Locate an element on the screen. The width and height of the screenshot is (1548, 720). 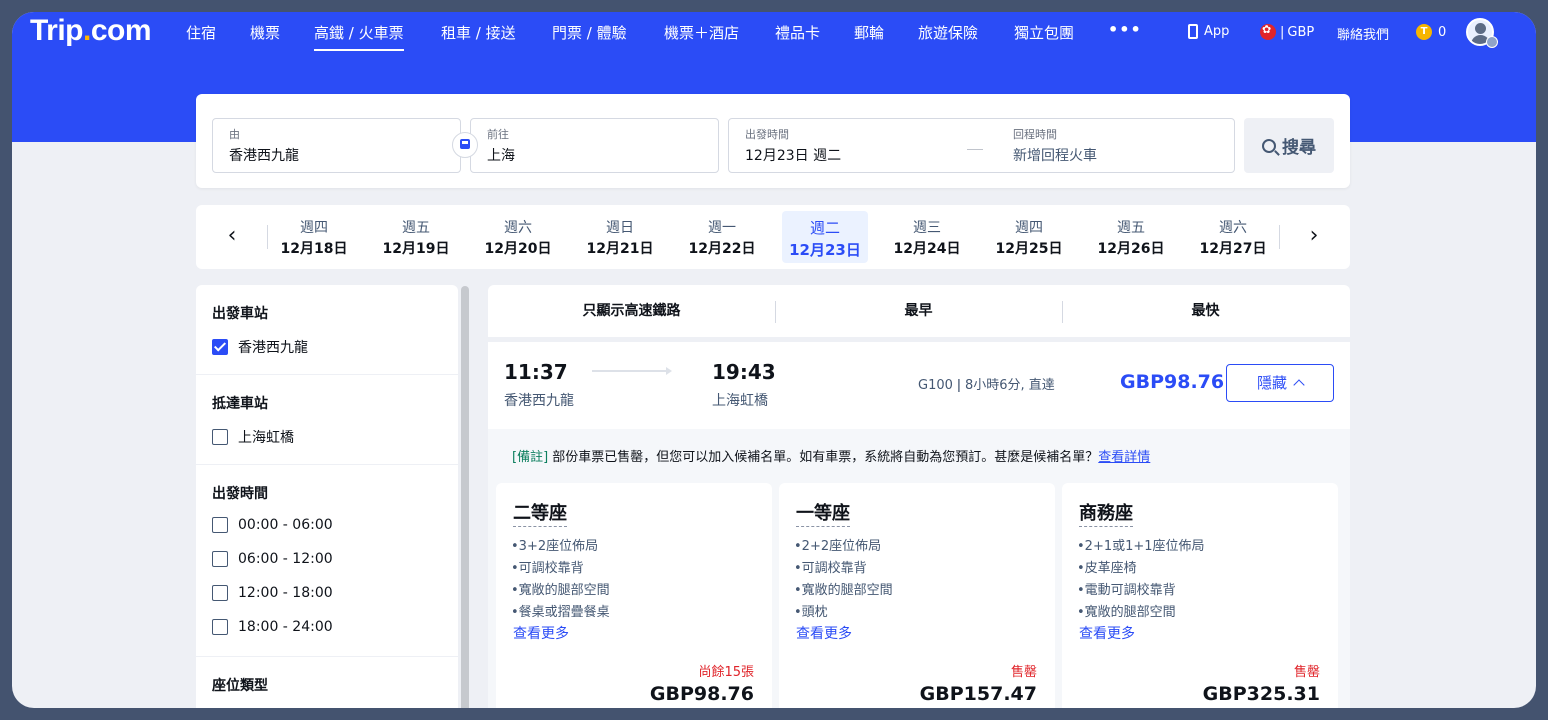
more-menu-icon: ••• is located at coordinates (1125, 29).